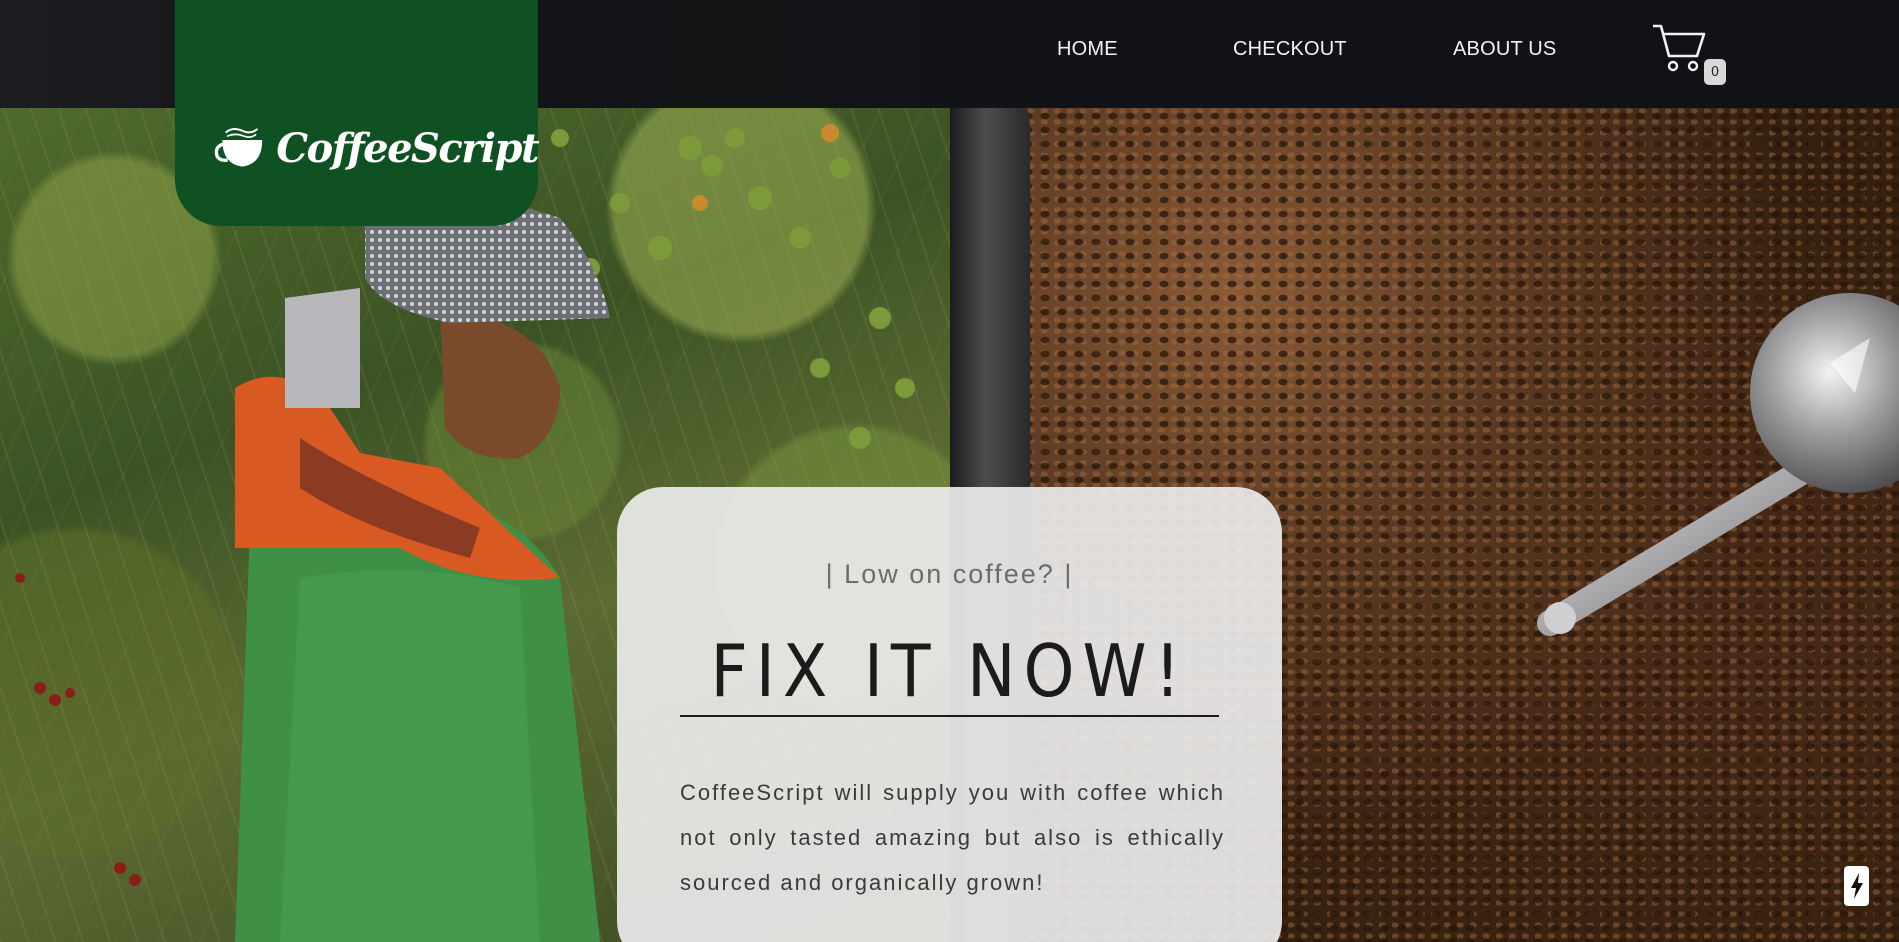 The image size is (1899, 942). I want to click on promo-kicker: | Low on coffee? |, so click(949, 574).